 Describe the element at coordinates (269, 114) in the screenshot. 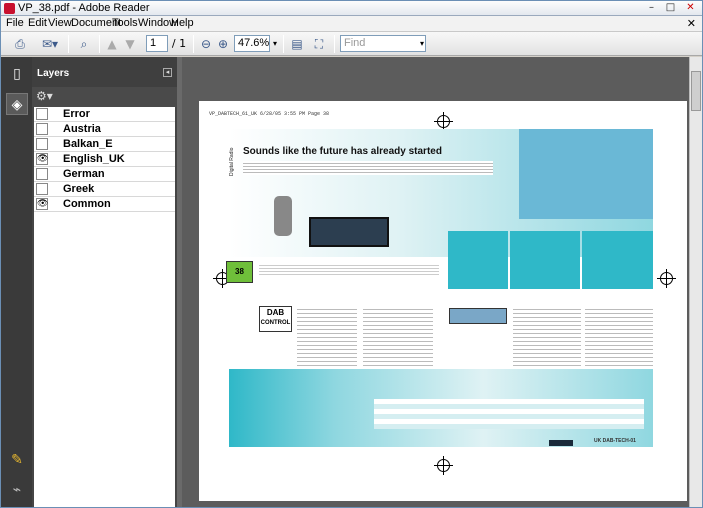

I see `page-slug: VP_DABTECH_61_UK 6/28/05 3:55 PM Page 38` at that location.